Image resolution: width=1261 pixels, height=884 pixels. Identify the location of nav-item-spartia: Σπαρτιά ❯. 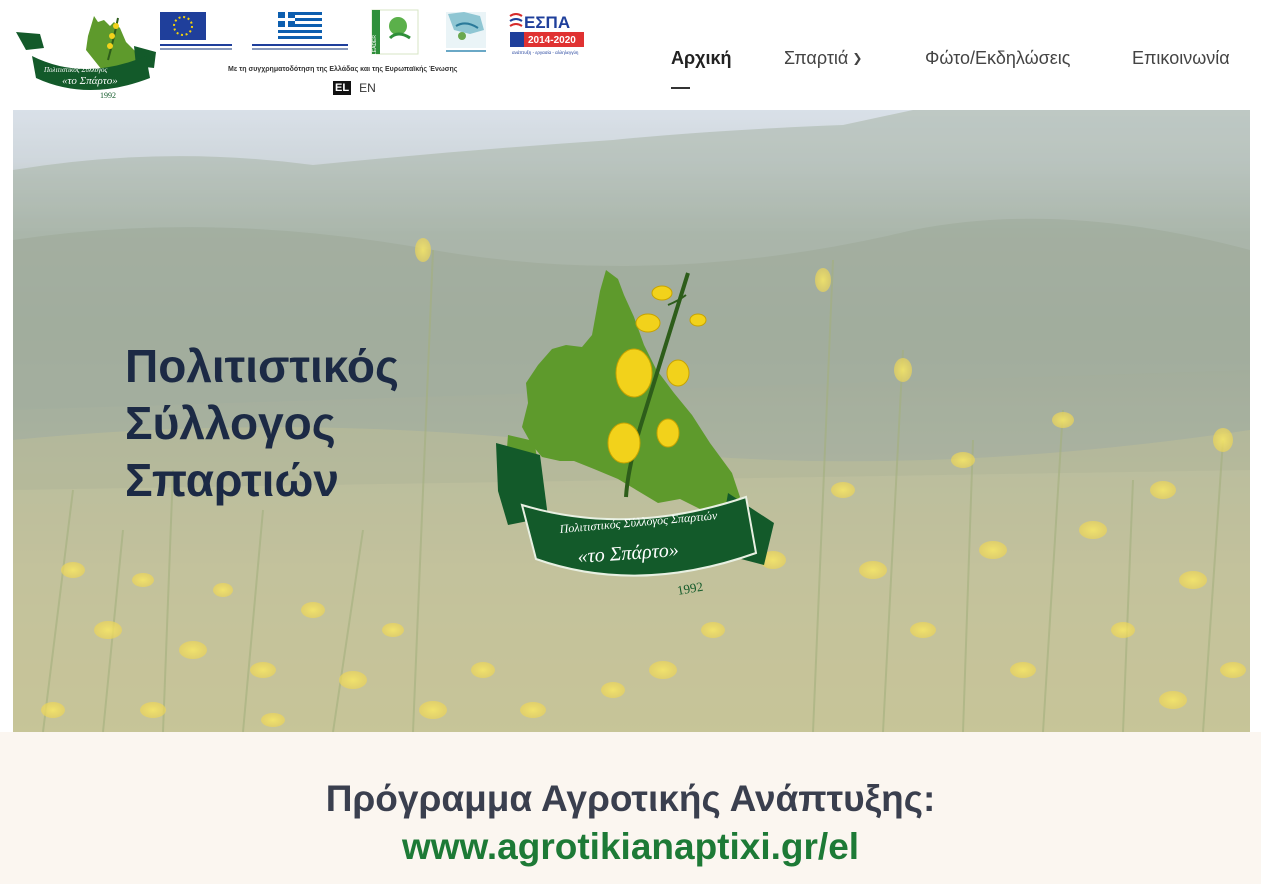
(823, 58).